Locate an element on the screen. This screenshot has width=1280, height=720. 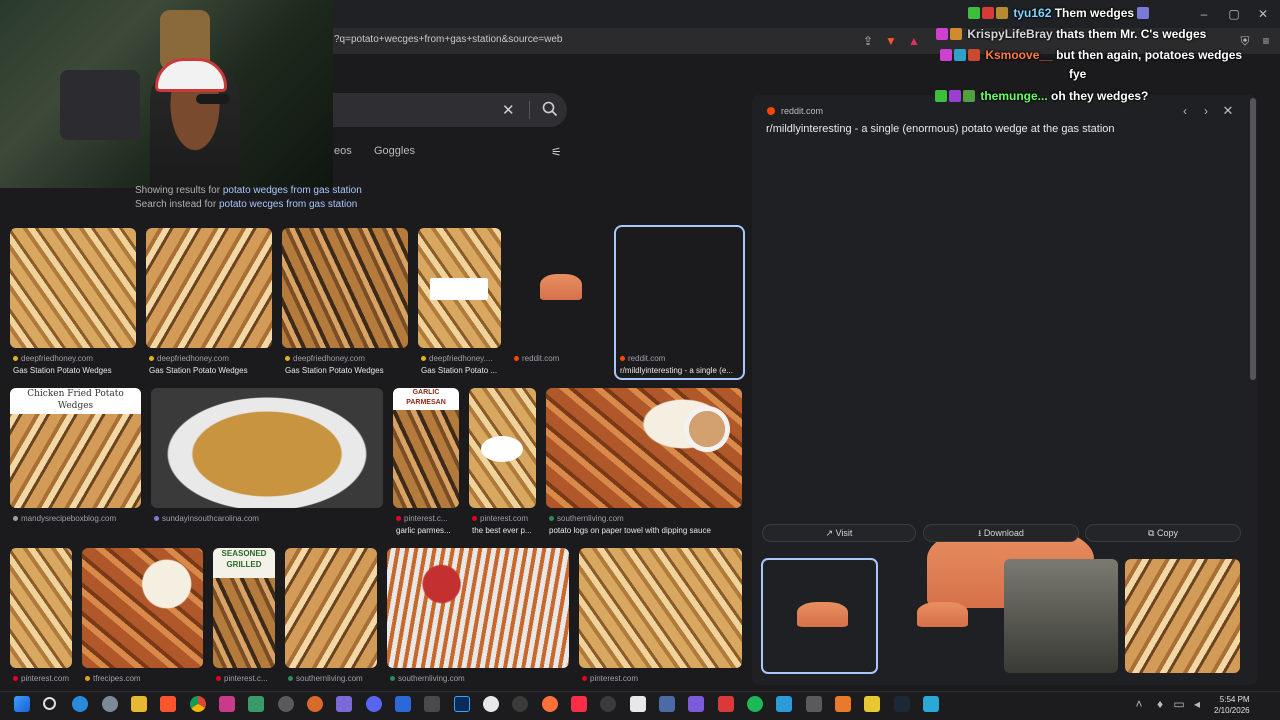
result-image: Chicken Fried Potato Wedges is located at coordinates (75, 448).